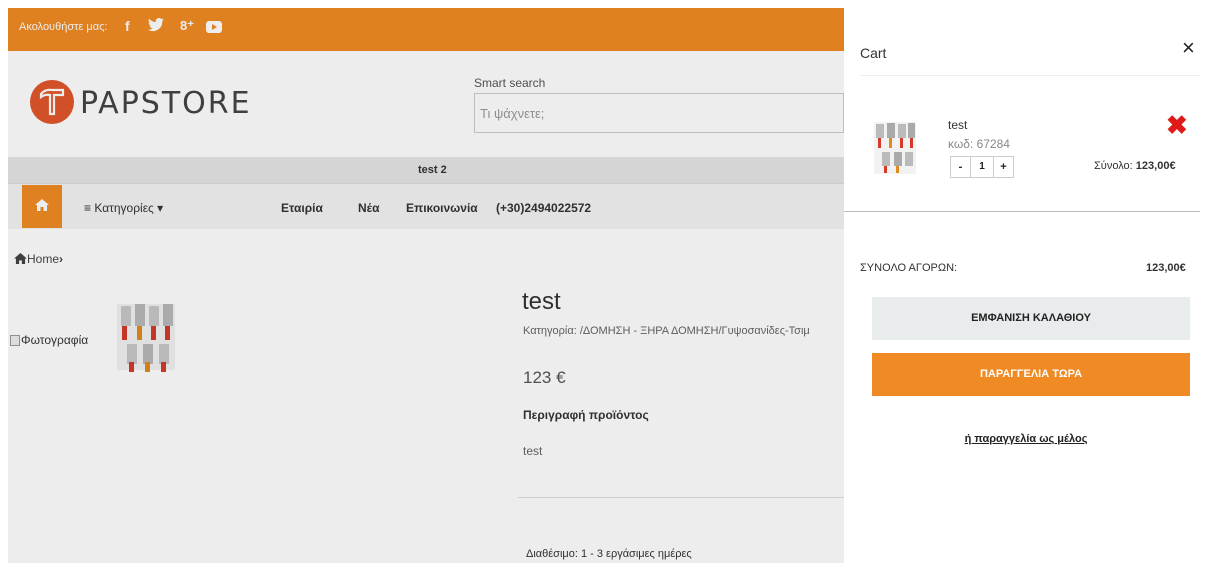 This screenshot has height=563, width=1208. I want to click on facebook-icon: f, so click(127, 26).